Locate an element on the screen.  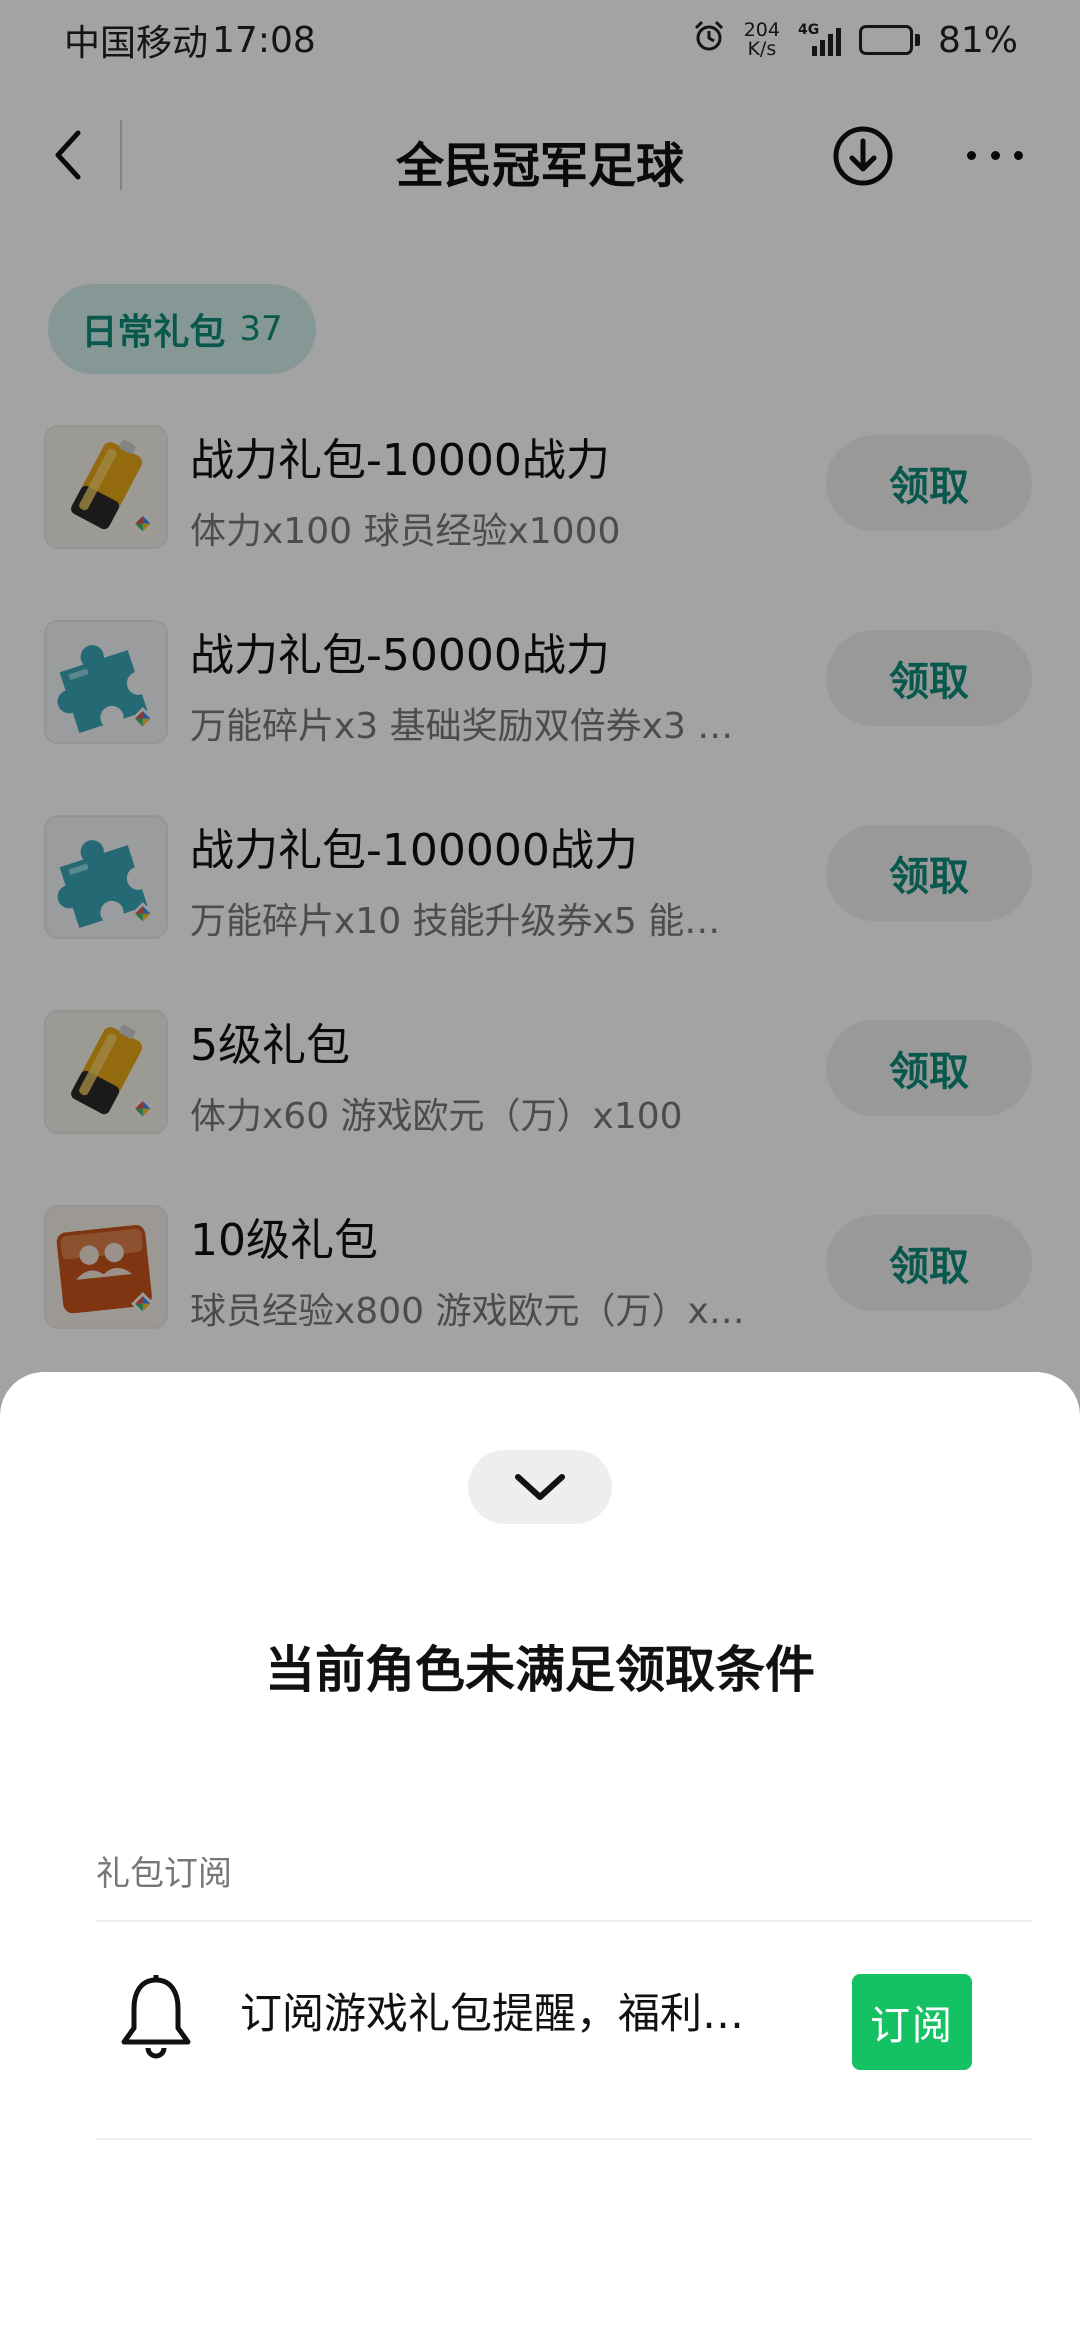
sheet-title: 当前角色未满足领取条件 is located at coordinates (540, 1670).